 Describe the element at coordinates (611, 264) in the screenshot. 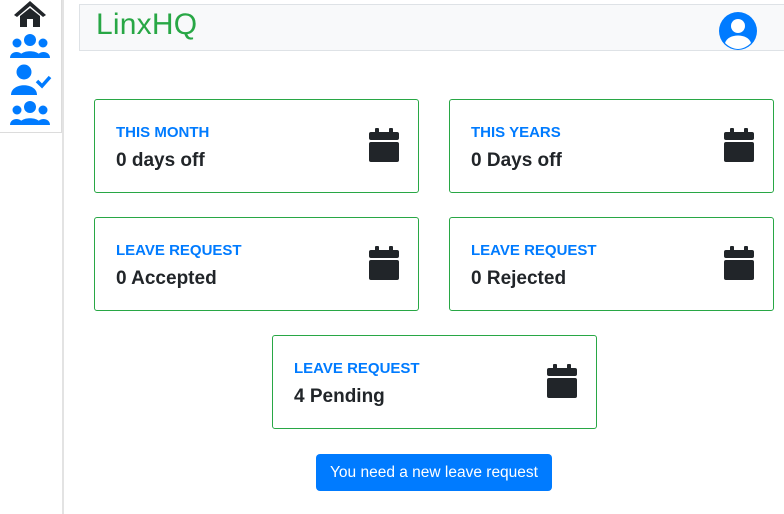

I see `card-leave-rejected: LEAVE REQUEST 0 Rejected` at that location.